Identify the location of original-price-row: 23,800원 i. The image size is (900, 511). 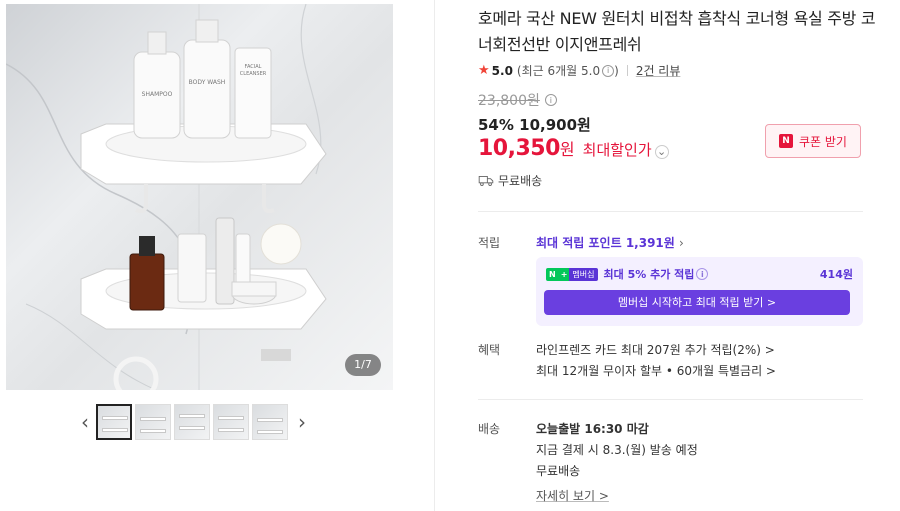
(517, 100).